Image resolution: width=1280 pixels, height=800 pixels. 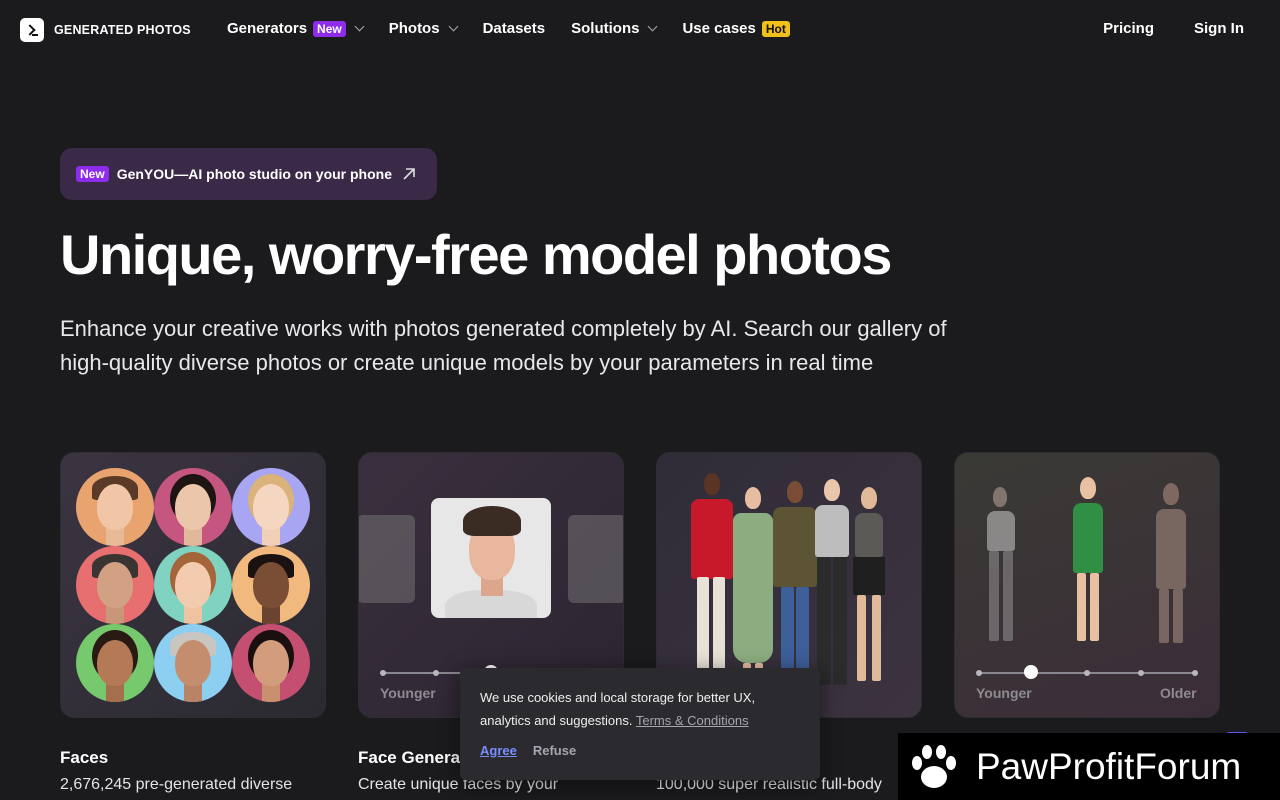 What do you see at coordinates (692, 720) in the screenshot?
I see `terms-link: Terms & Conditions` at bounding box center [692, 720].